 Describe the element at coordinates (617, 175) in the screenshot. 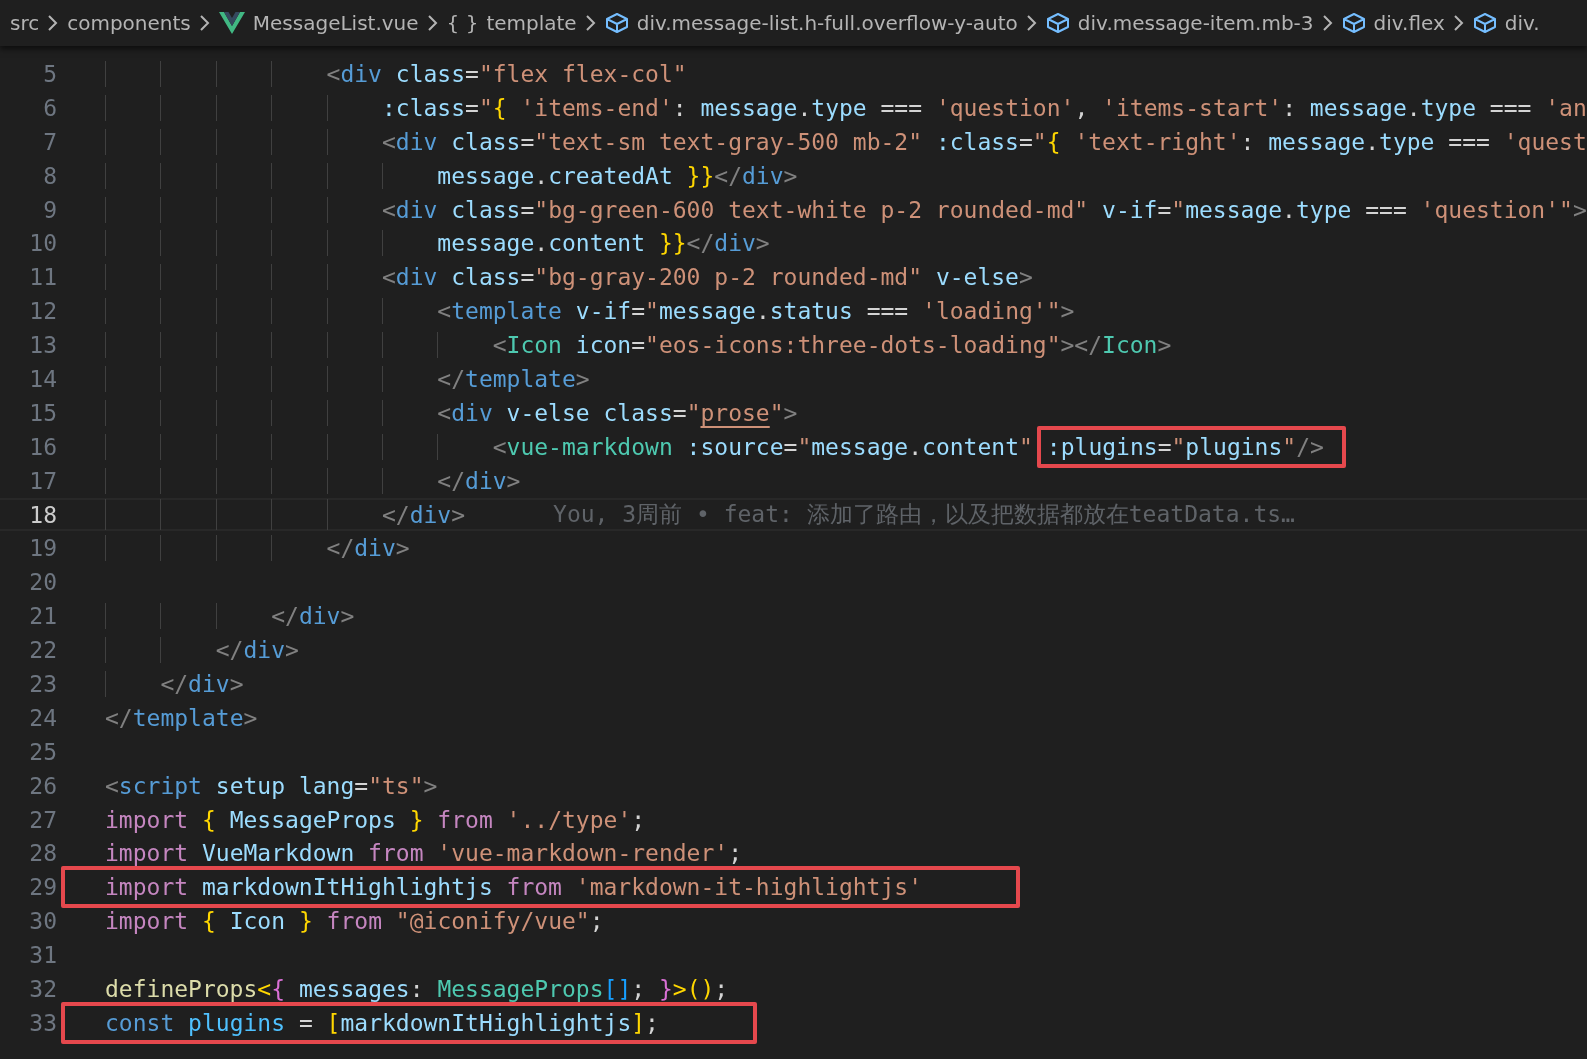

I see `code-text: message.createdAt }}</div>` at that location.